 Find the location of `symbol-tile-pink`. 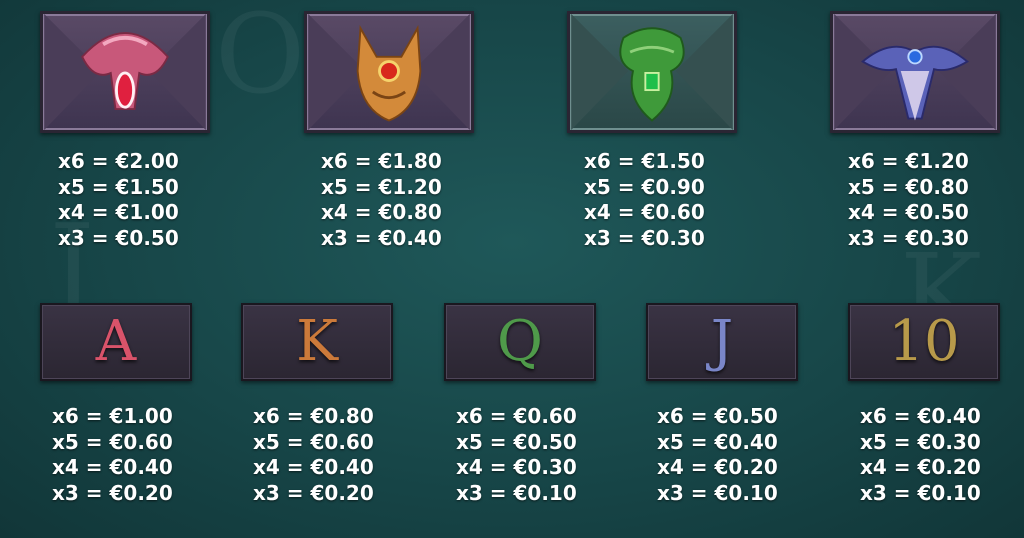

symbol-tile-pink is located at coordinates (125, 72).